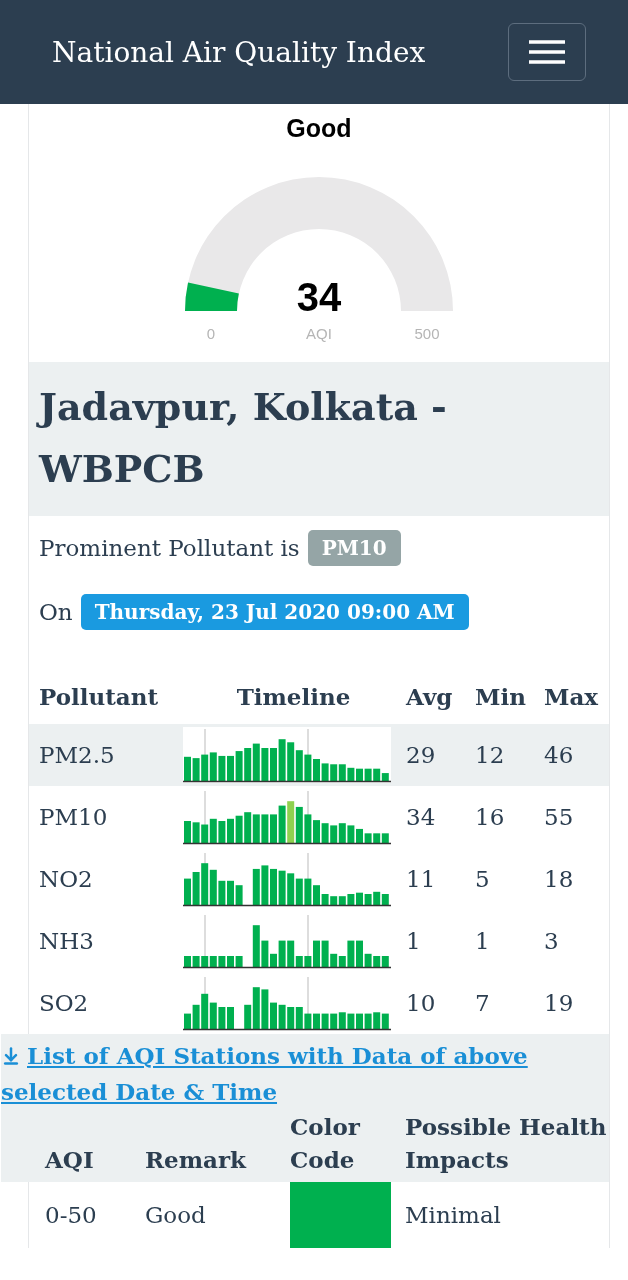  What do you see at coordinates (490, 755) in the screenshot?
I see `table-cell-text: 12` at bounding box center [490, 755].